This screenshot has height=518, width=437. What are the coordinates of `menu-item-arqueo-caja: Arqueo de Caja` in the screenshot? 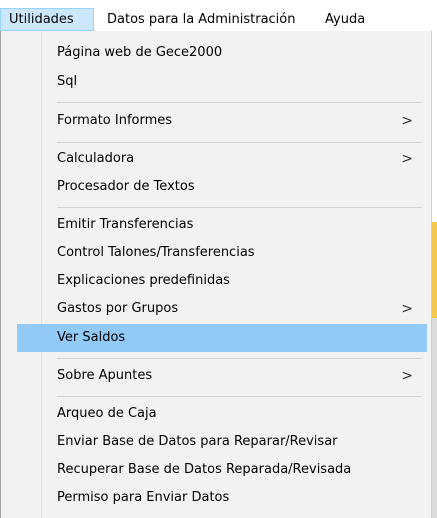 It's located at (222, 414).